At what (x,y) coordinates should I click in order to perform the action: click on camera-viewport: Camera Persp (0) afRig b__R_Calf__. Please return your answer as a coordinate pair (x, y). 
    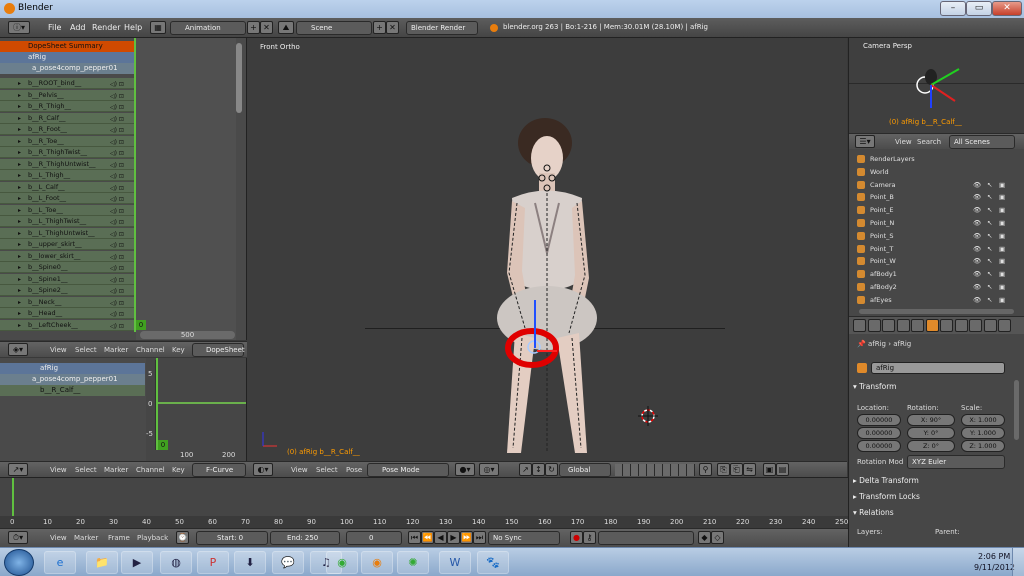
    Looking at the image, I should click on (936, 85).